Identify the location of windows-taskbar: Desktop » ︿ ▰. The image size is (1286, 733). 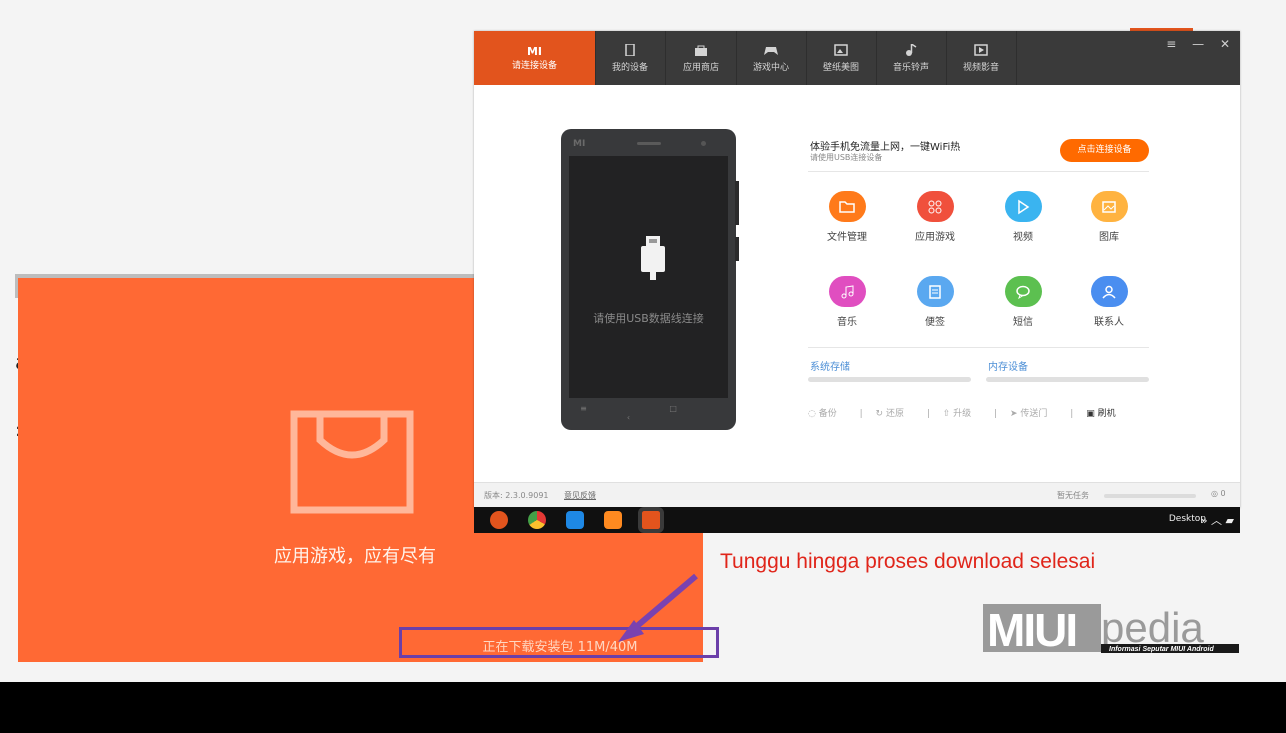
(857, 520).